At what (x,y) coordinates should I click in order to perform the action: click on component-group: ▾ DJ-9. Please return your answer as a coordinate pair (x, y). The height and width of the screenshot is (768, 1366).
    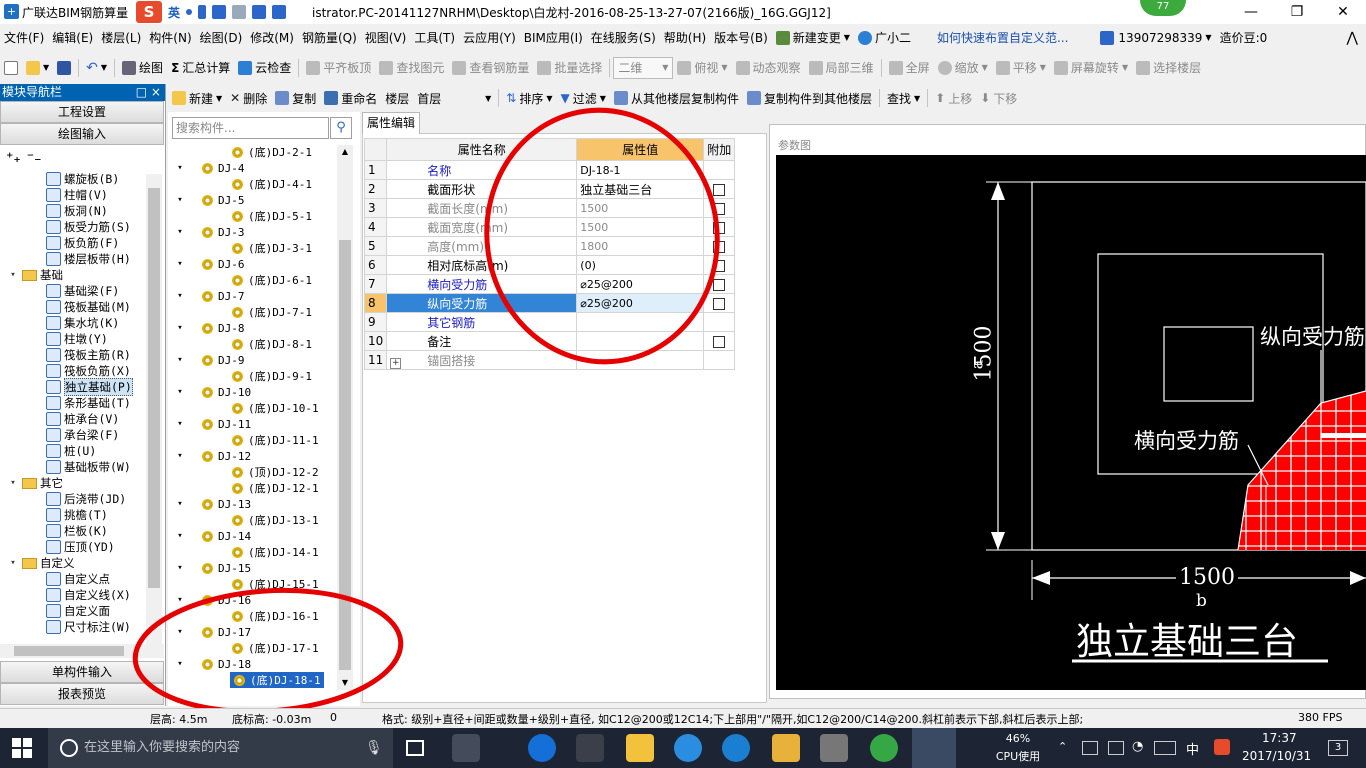
    Looking at the image, I should click on (254, 360).